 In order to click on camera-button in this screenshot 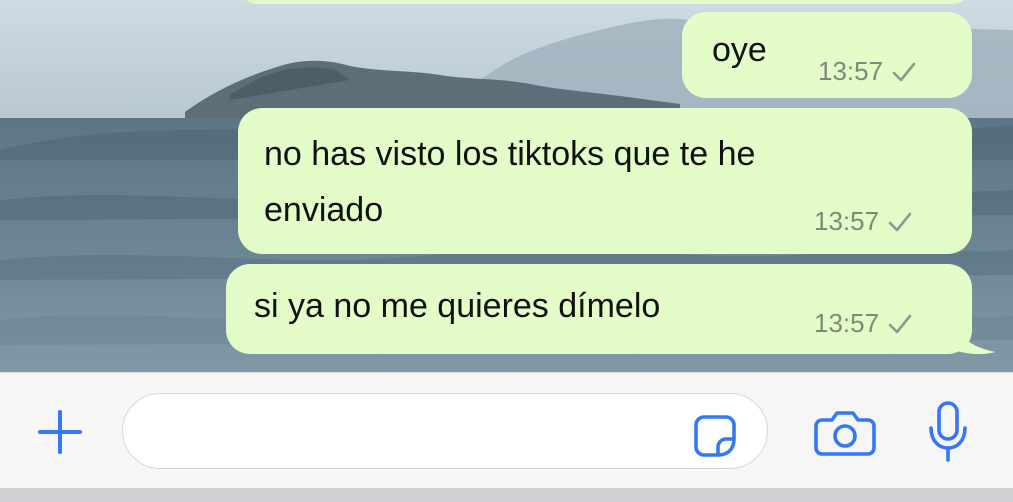, I will do `click(845, 433)`.